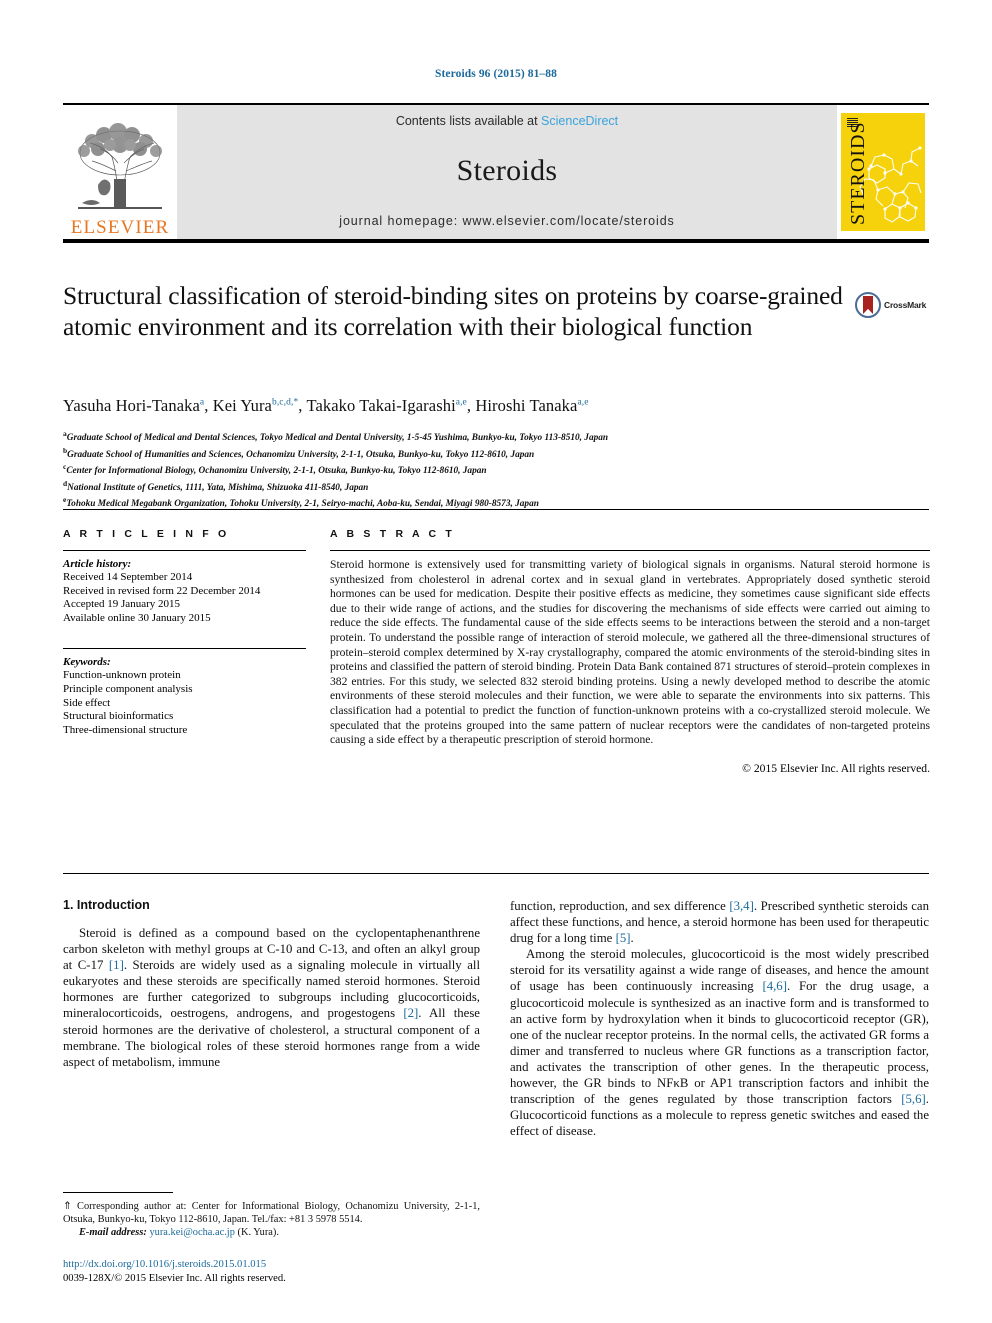 The width and height of the screenshot is (992, 1323). I want to click on citation-ref: [4,6], so click(774, 986).